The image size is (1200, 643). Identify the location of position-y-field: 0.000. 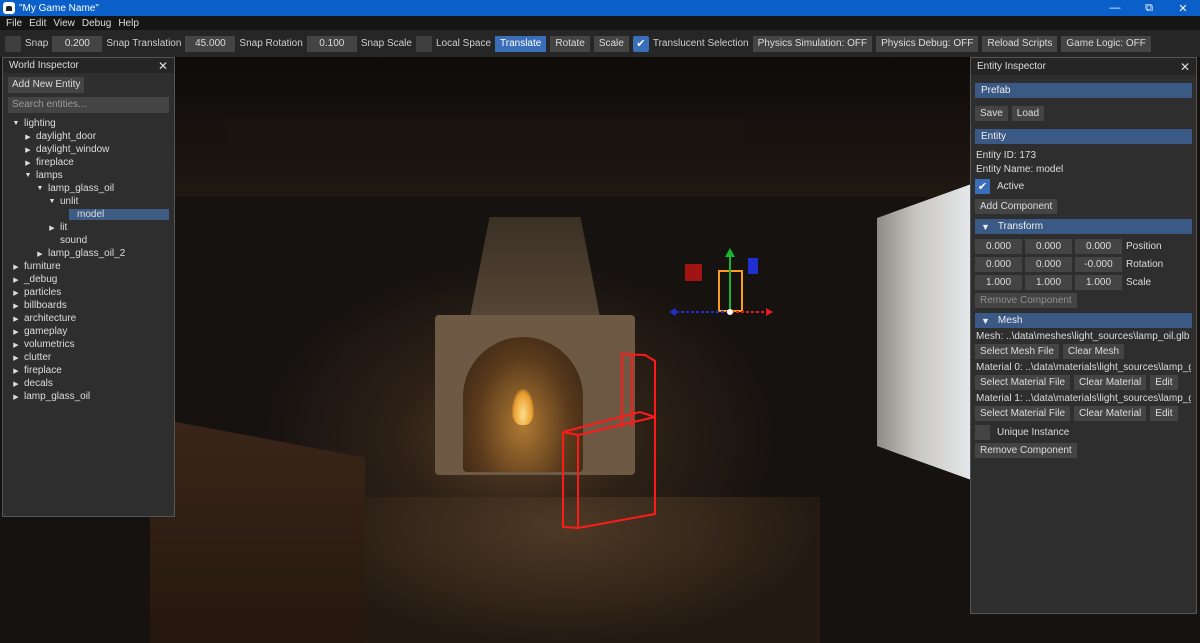
(1048, 246).